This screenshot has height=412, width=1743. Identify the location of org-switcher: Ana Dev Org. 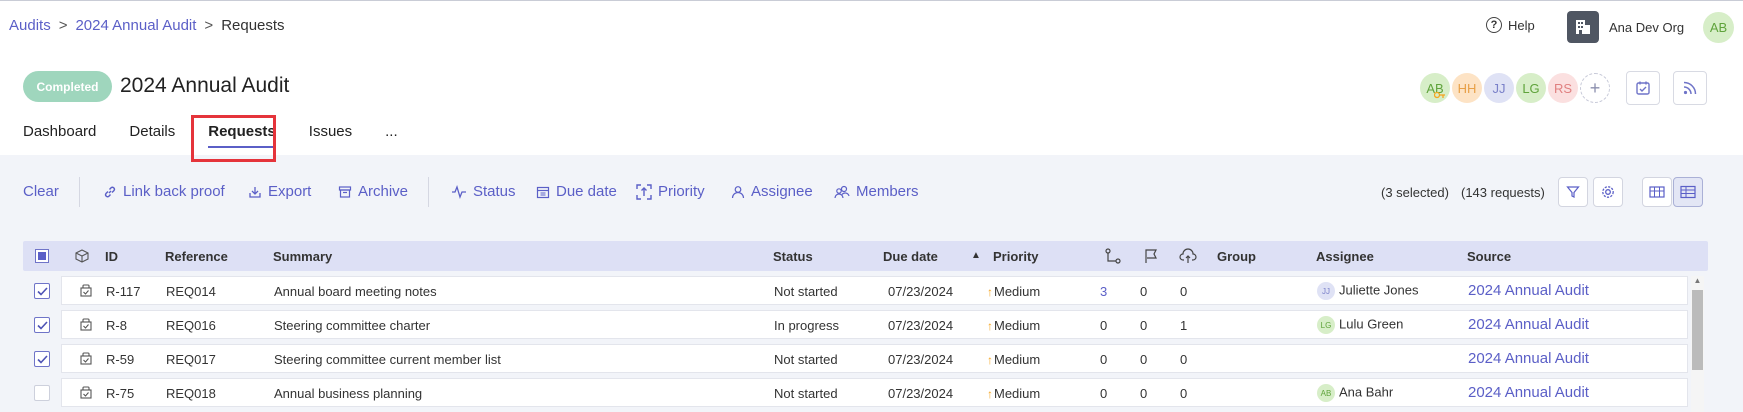
(1625, 27).